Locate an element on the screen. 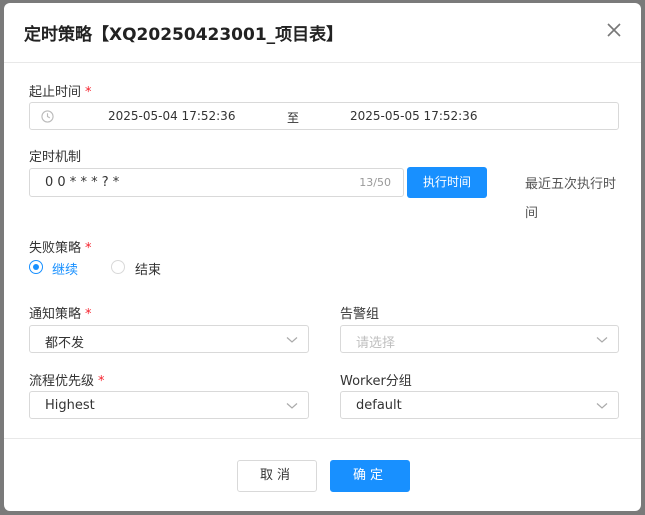  failure-label: 失败策略 * is located at coordinates (60, 248).